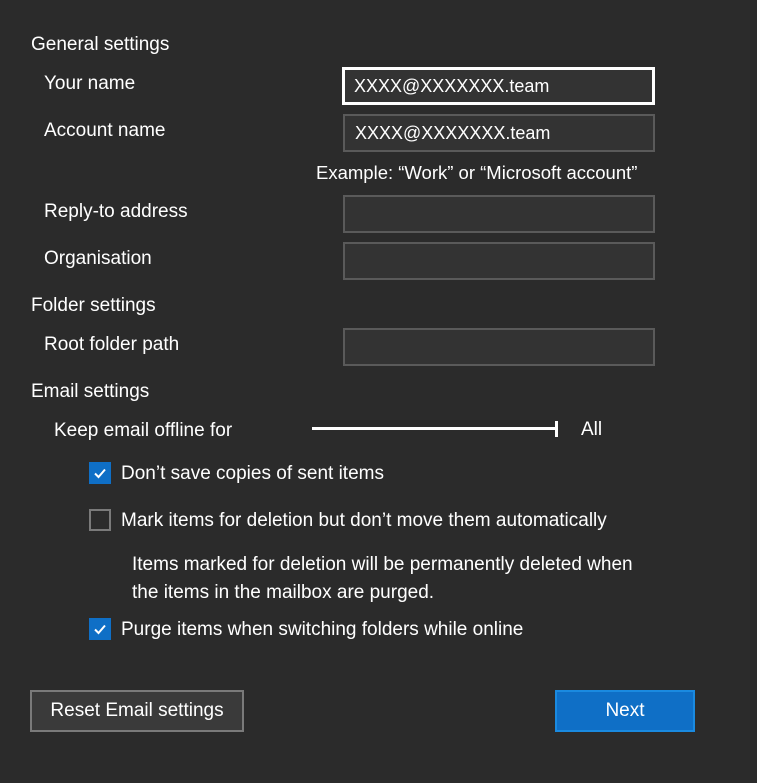 The image size is (757, 783). I want to click on offline-duration-label: Keep email offline for, so click(143, 430).